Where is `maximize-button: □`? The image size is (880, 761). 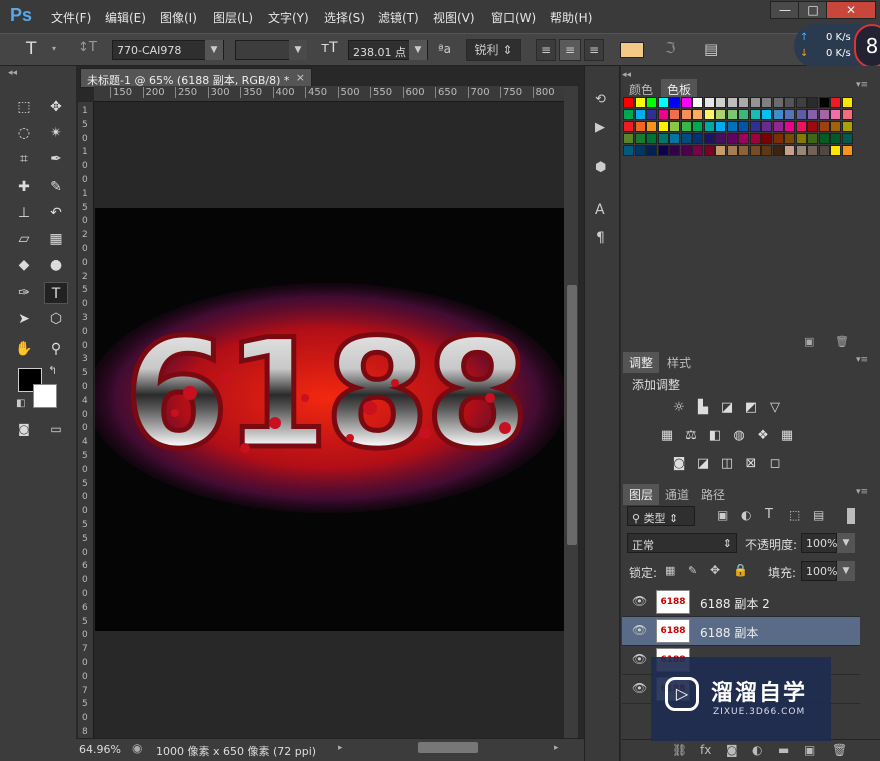
maximize-button: □ is located at coordinates (813, 10).